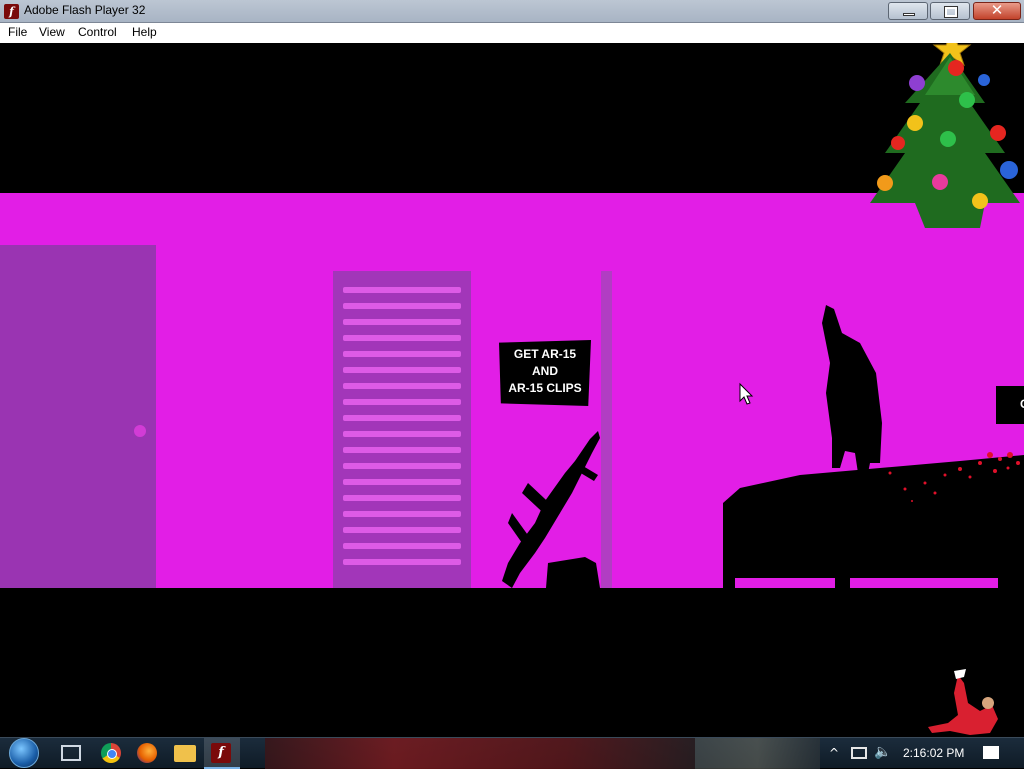 Image resolution: width=1024 pixels, height=769 pixels. Describe the element at coordinates (144, 32) in the screenshot. I see `menu-help: Help` at that location.